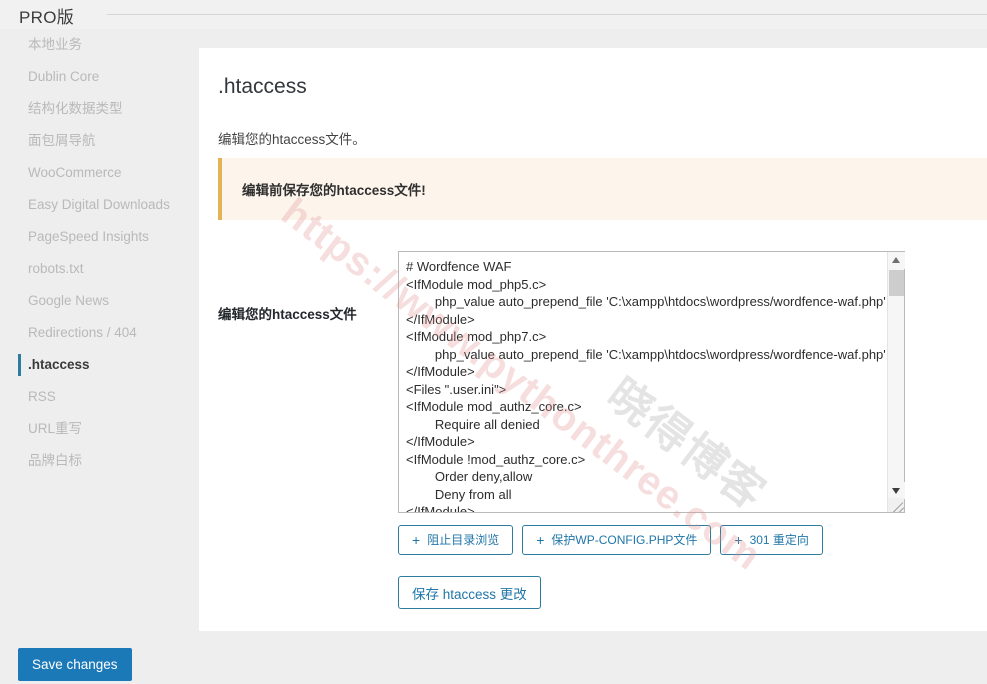 The width and height of the screenshot is (987, 684). I want to click on sidebar-item-rss: RSS, so click(99, 397).